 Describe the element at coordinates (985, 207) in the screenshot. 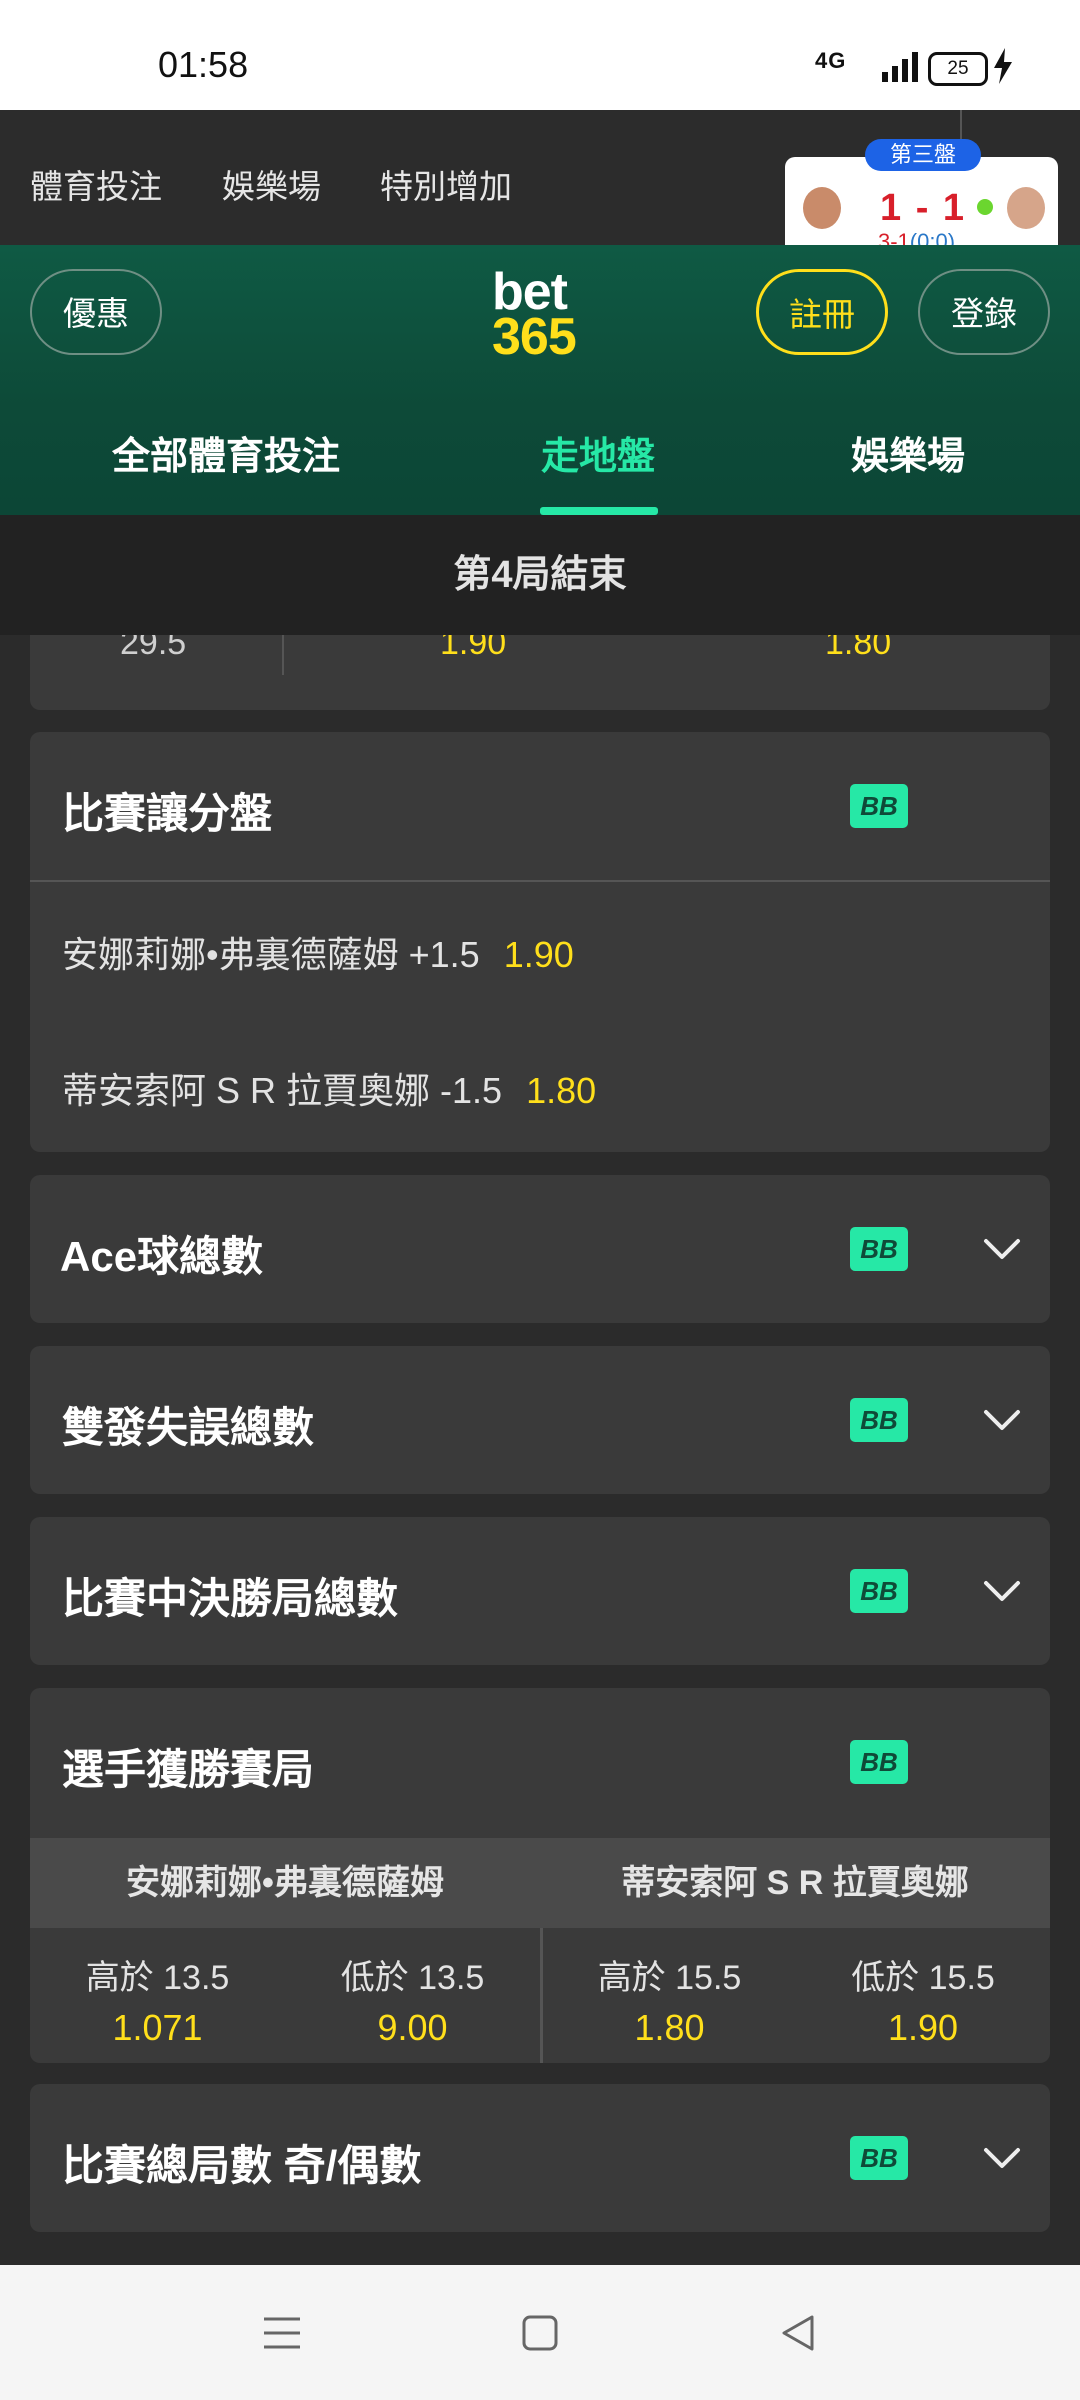

I see `serve-indicator-icon` at that location.